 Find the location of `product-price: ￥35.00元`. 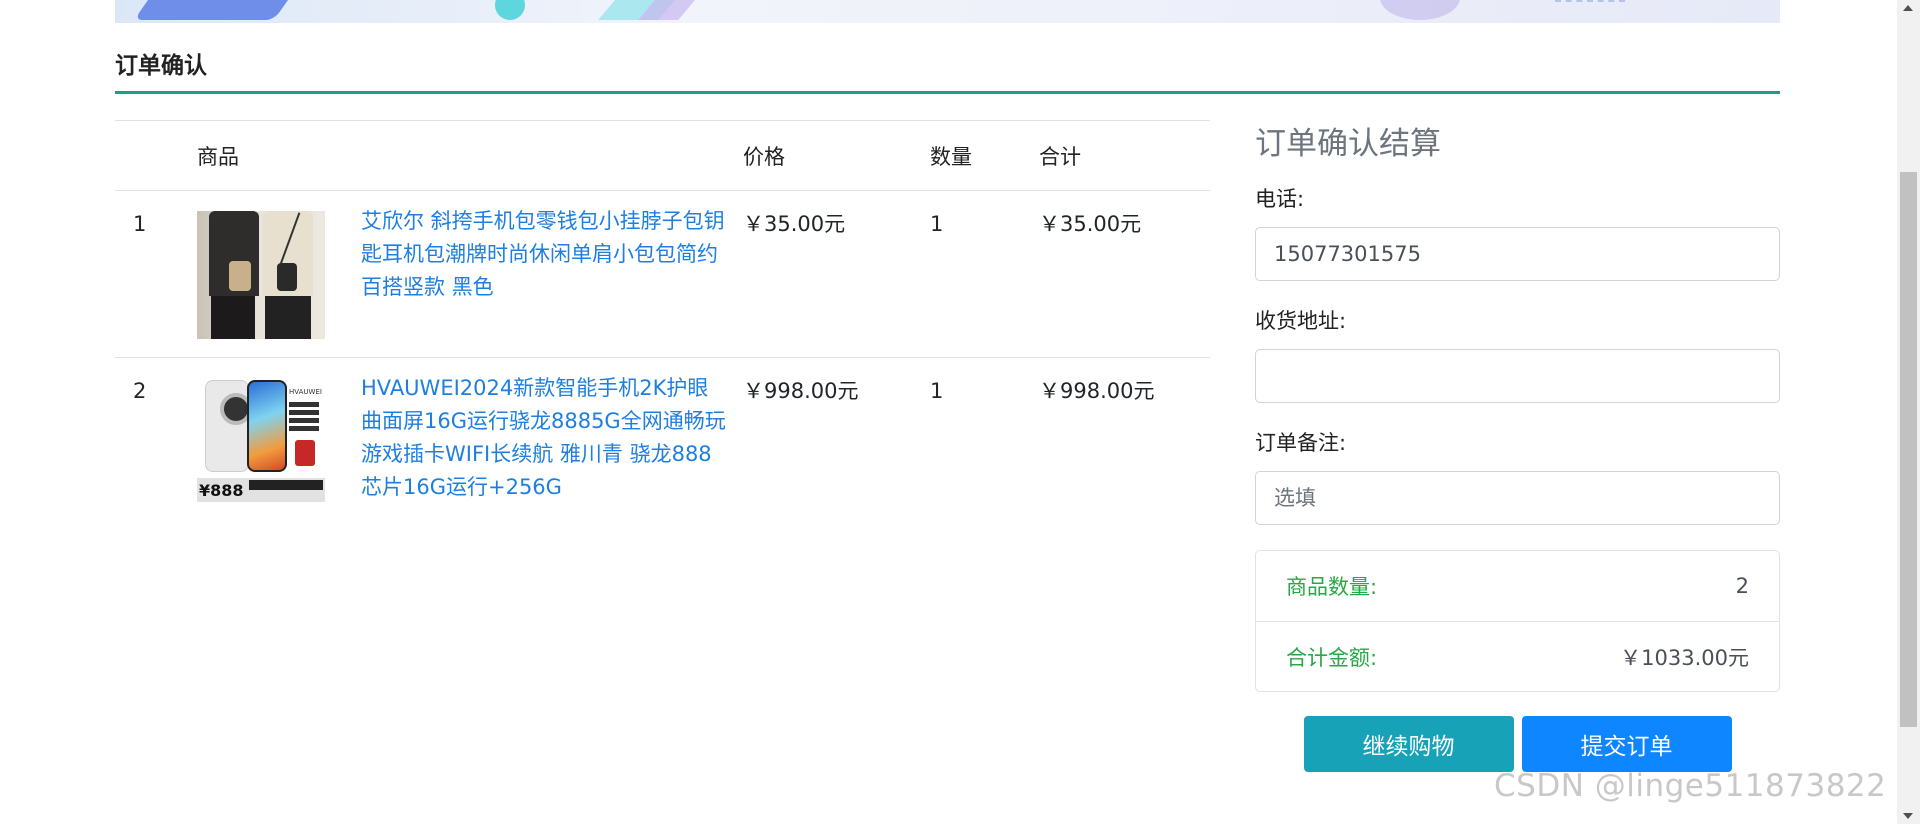

product-price: ￥35.00元 is located at coordinates (794, 224).